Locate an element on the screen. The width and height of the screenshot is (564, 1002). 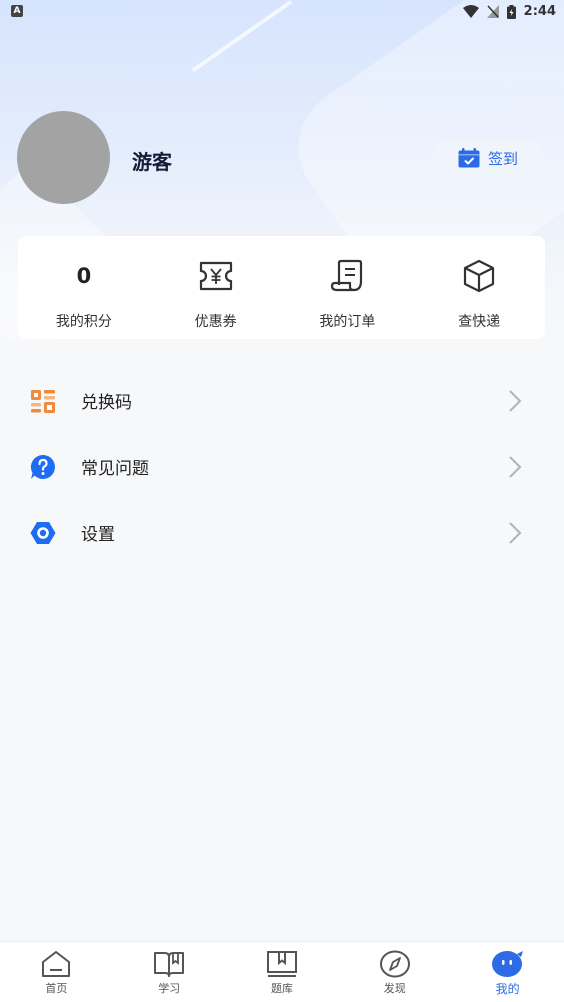
mine-icon is located at coordinates (507, 964).